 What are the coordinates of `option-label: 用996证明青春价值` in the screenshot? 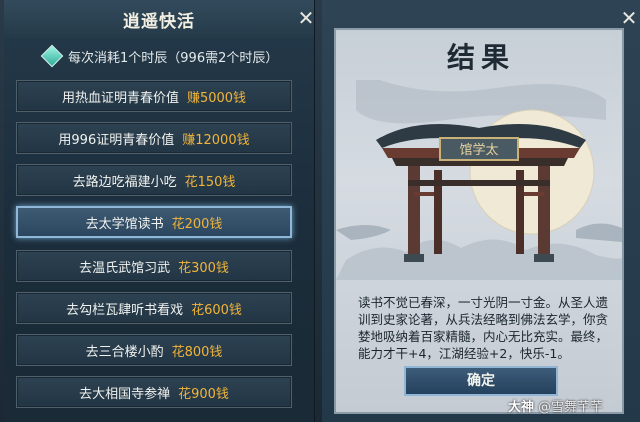 It's located at (116, 140).